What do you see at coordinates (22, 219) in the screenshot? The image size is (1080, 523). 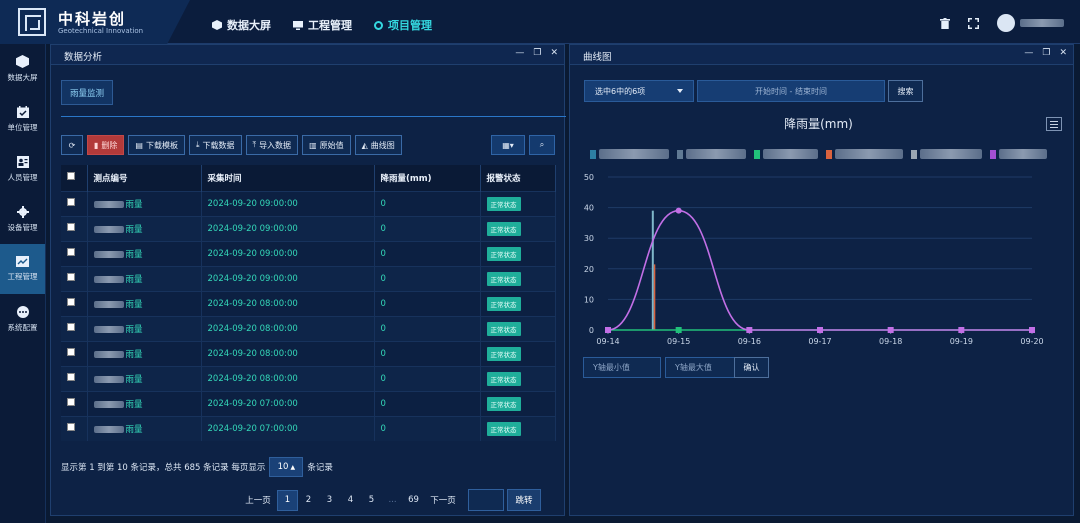 I see `sidebar-item-devices: 设备管理` at bounding box center [22, 219].